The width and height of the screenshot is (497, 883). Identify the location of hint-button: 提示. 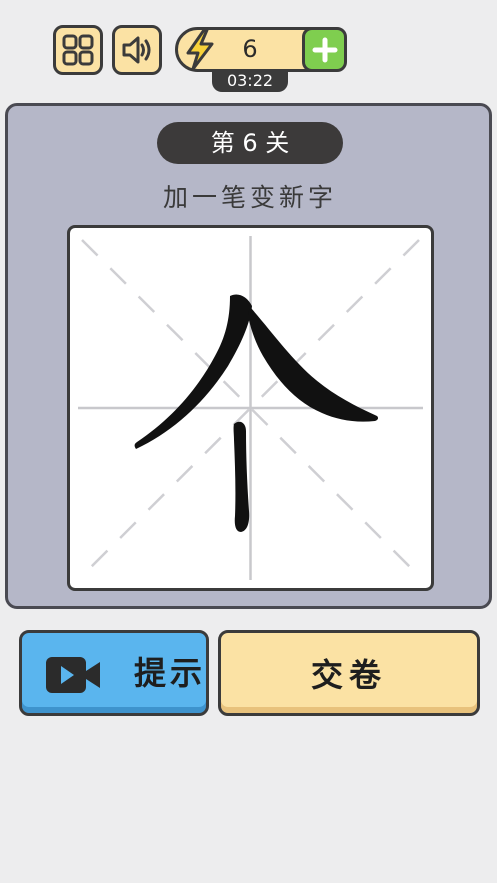
(114, 673).